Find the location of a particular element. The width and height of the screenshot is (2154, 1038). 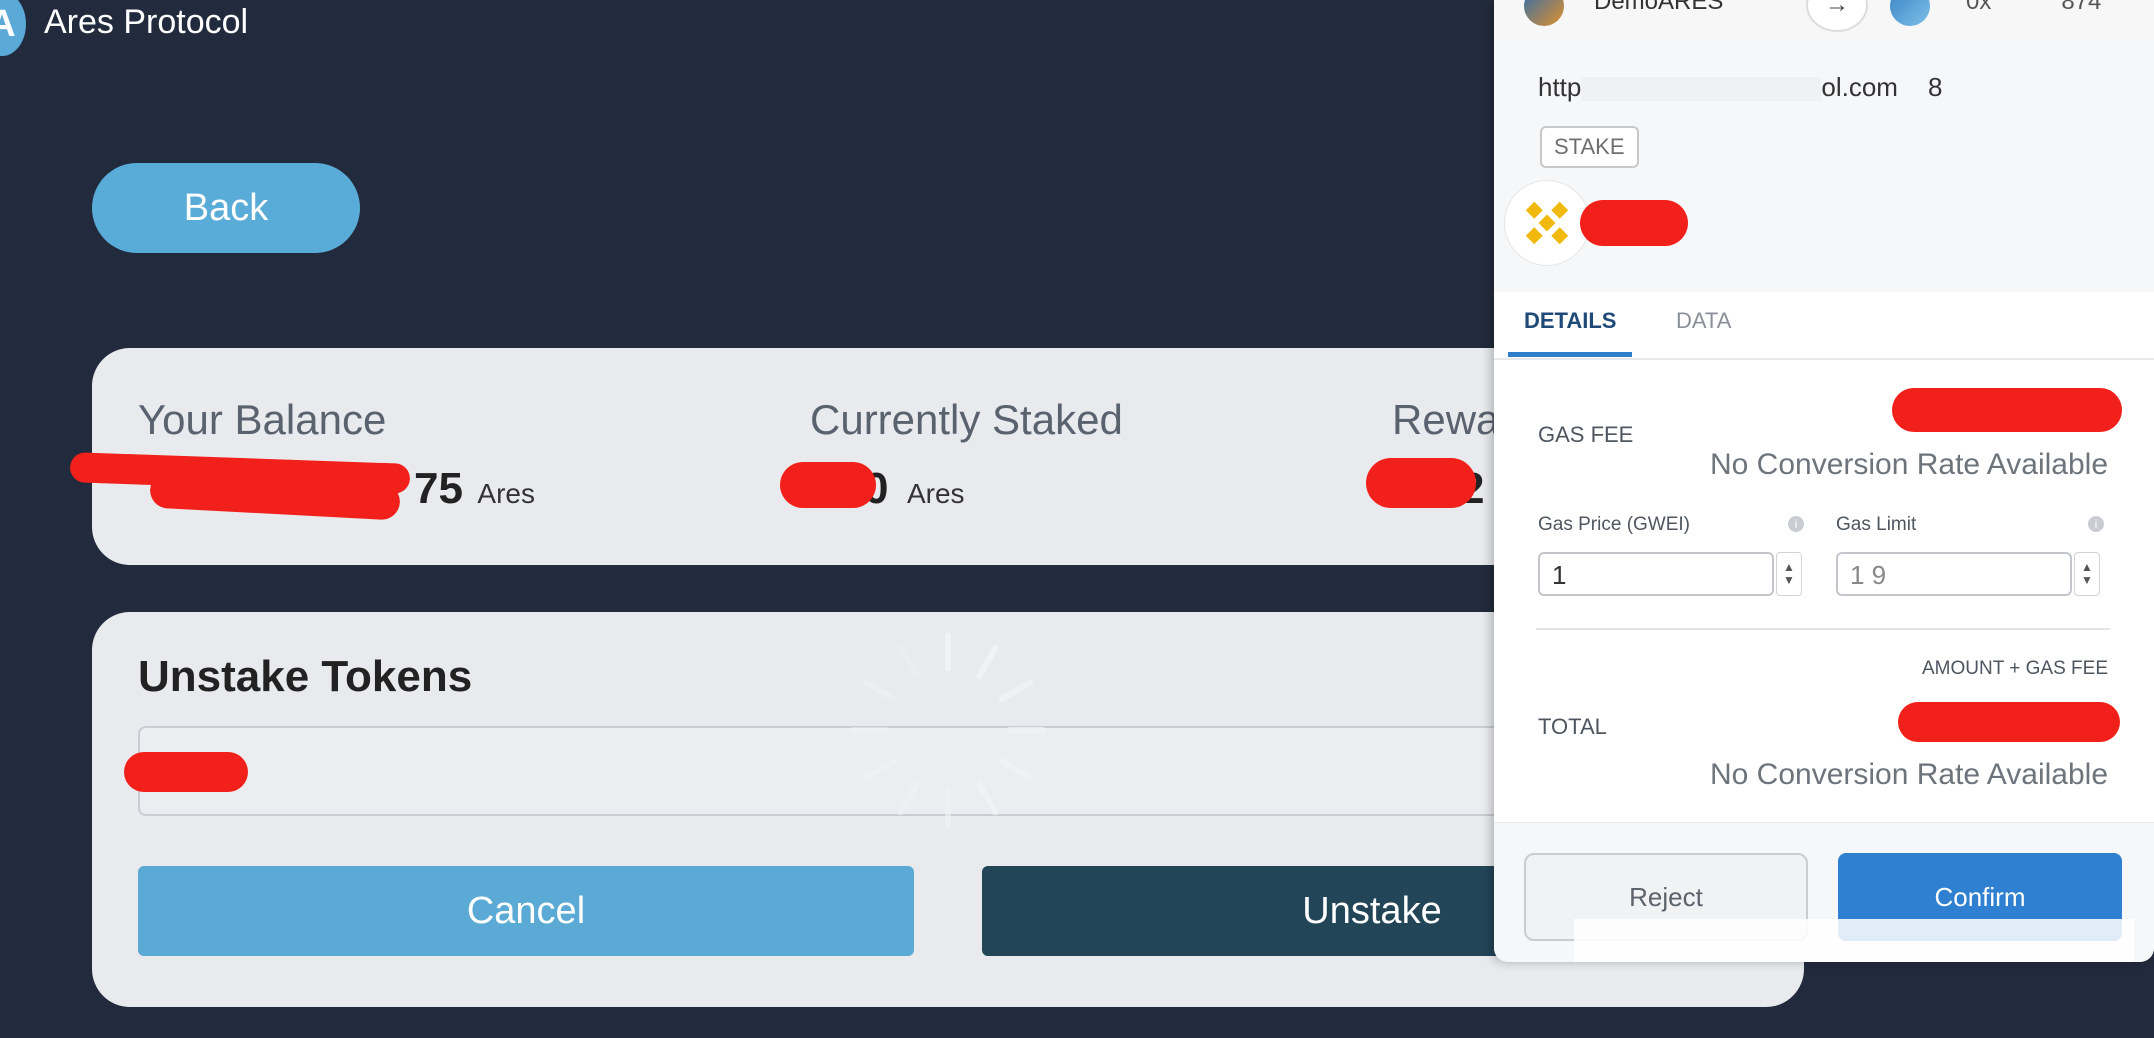

active-tab-indicator is located at coordinates (1570, 354).